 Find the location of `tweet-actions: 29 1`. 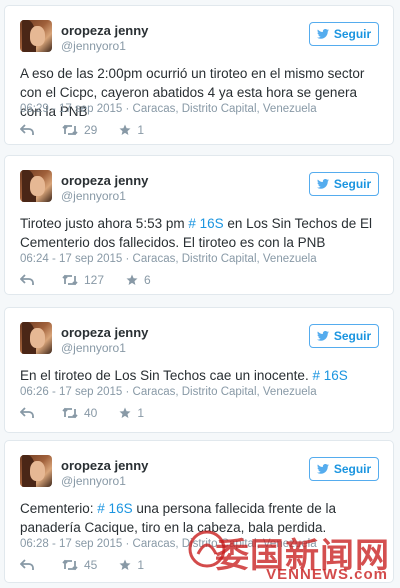

tweet-actions: 29 1 is located at coordinates (93, 130).